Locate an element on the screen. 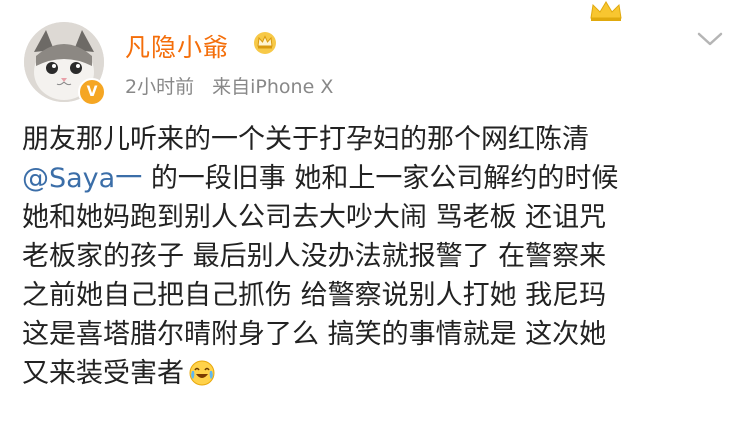 The width and height of the screenshot is (743, 442). post-line-text: 又来装受害者 is located at coordinates (103, 373).